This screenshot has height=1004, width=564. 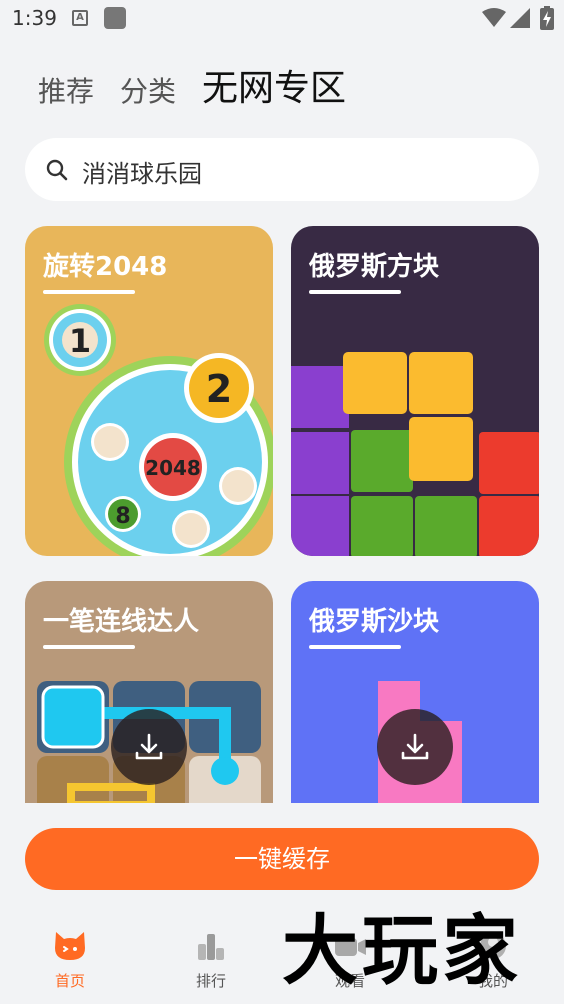 What do you see at coordinates (149, 692) in the screenshot?
I see `game-card-one-line: 一笔连线达人` at bounding box center [149, 692].